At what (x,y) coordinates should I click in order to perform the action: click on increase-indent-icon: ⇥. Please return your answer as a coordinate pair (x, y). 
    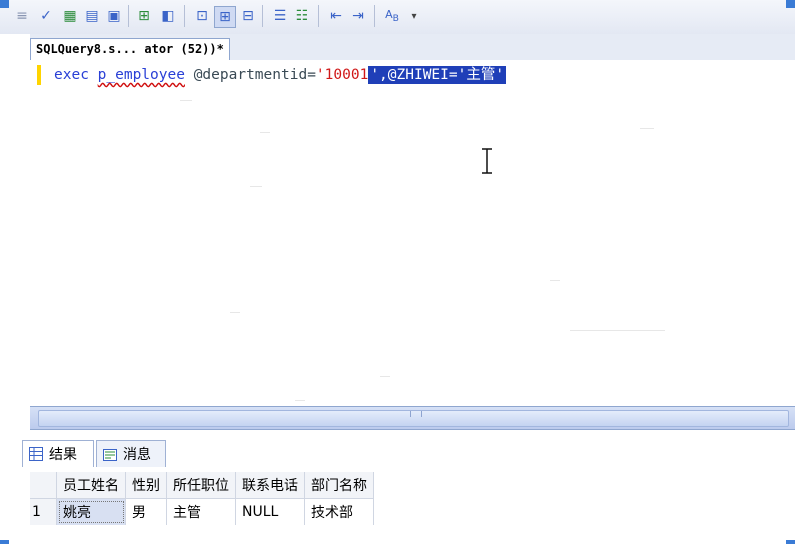
    Looking at the image, I should click on (358, 16).